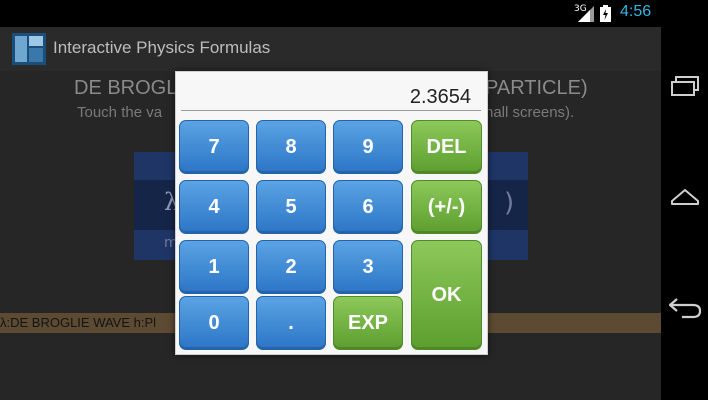 The height and width of the screenshot is (400, 708). Describe the element at coordinates (291, 147) in the screenshot. I see `key-8: 8` at that location.